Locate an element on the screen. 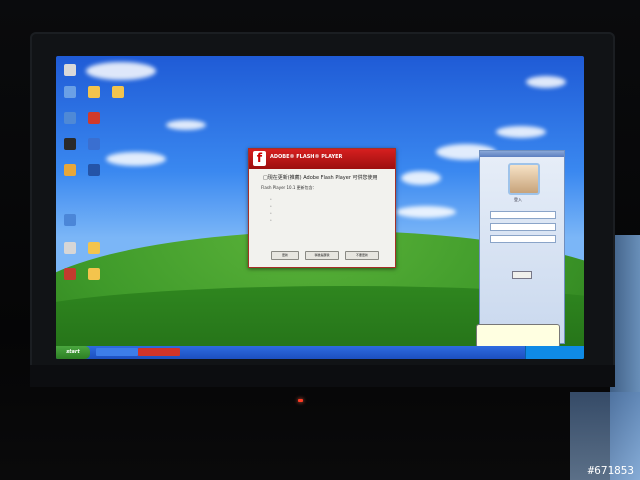 This screenshot has height=480, width=640. dont-update-button: 不要更新 is located at coordinates (362, 255).